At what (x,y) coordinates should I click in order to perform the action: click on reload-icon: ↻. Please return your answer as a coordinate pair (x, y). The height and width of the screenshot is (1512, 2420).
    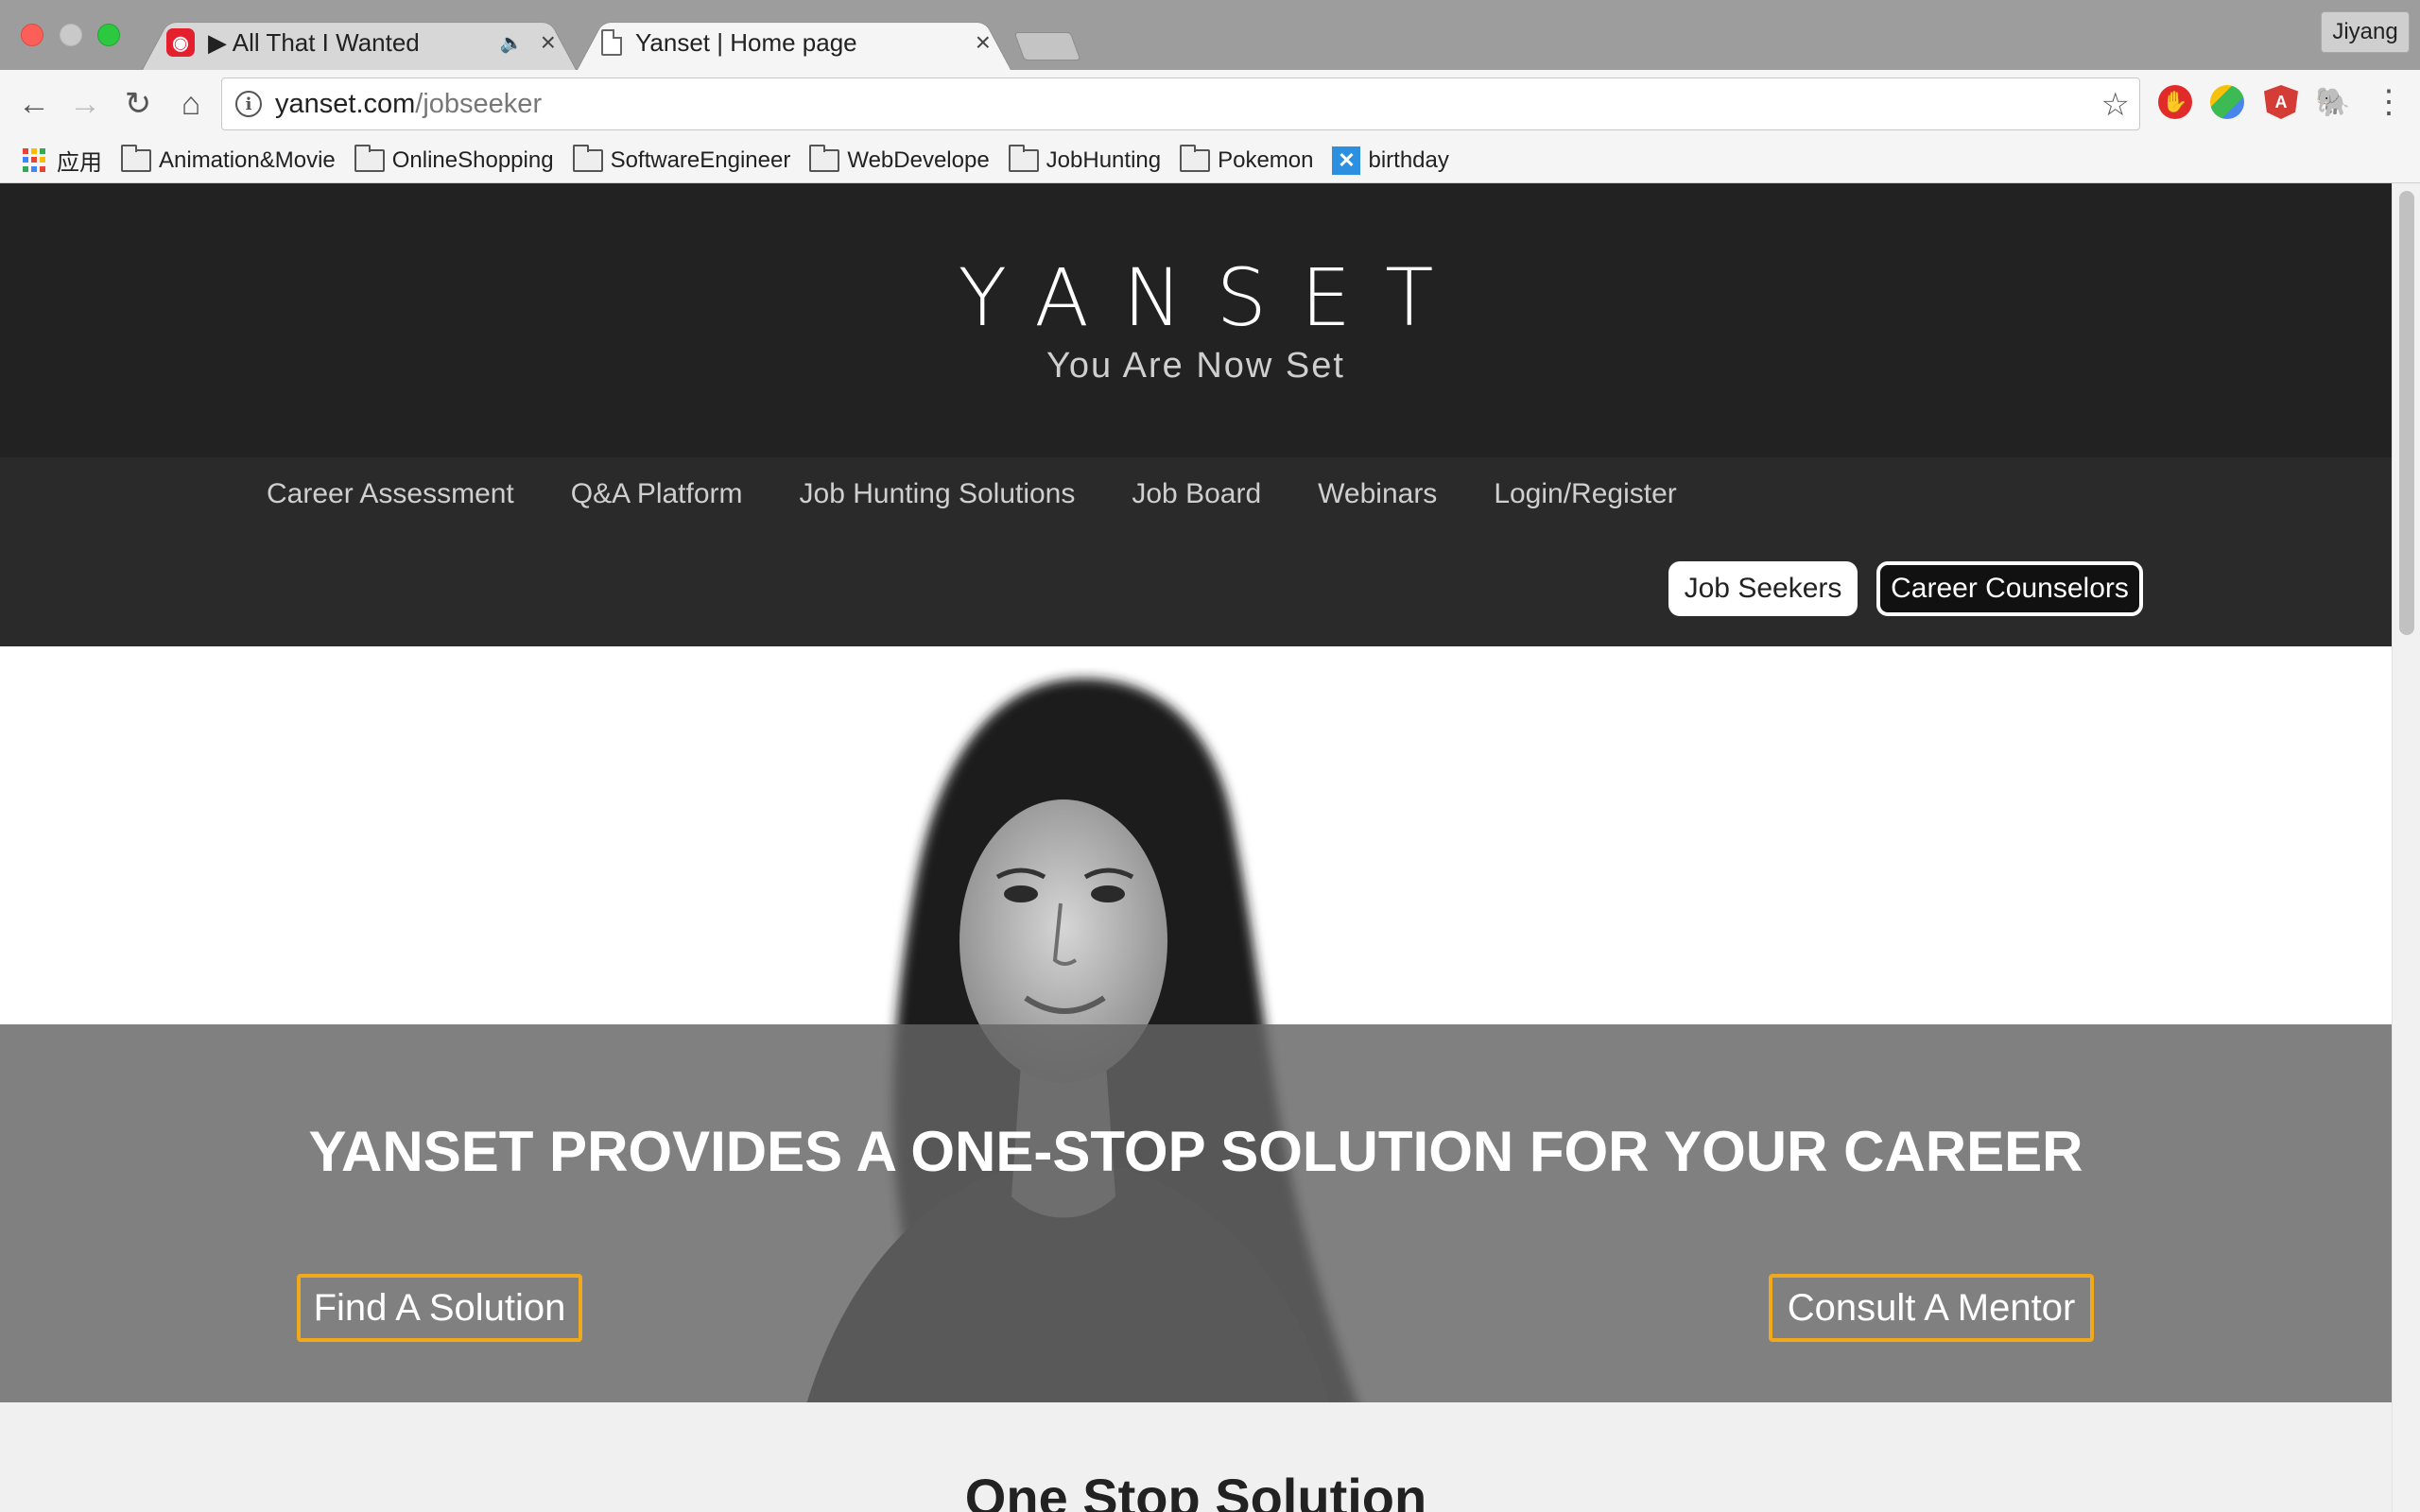
    Looking at the image, I should click on (138, 104).